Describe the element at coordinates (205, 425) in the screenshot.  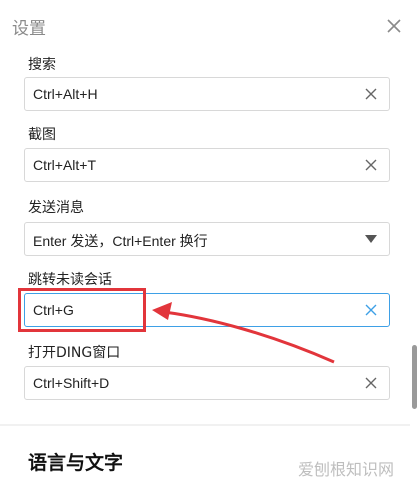
I see `section-divider` at that location.